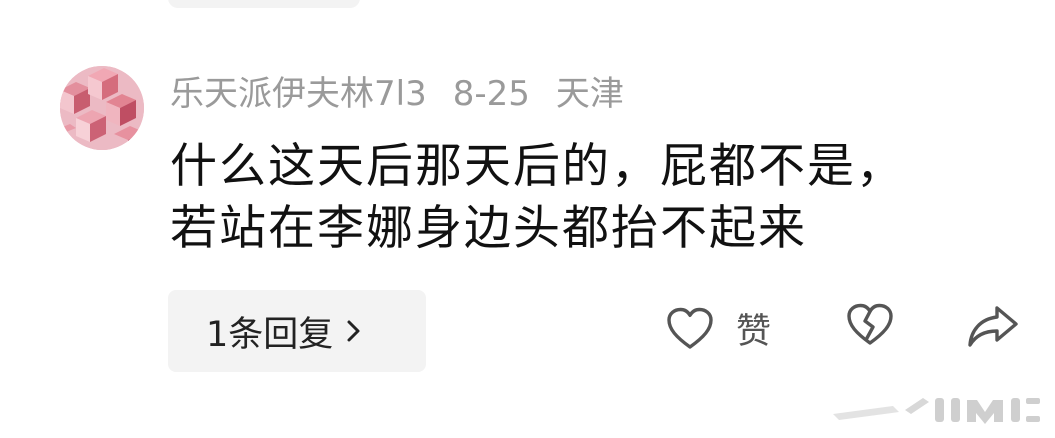 This screenshot has height=438, width=1055. I want to click on heart-outline-icon, so click(690, 328).